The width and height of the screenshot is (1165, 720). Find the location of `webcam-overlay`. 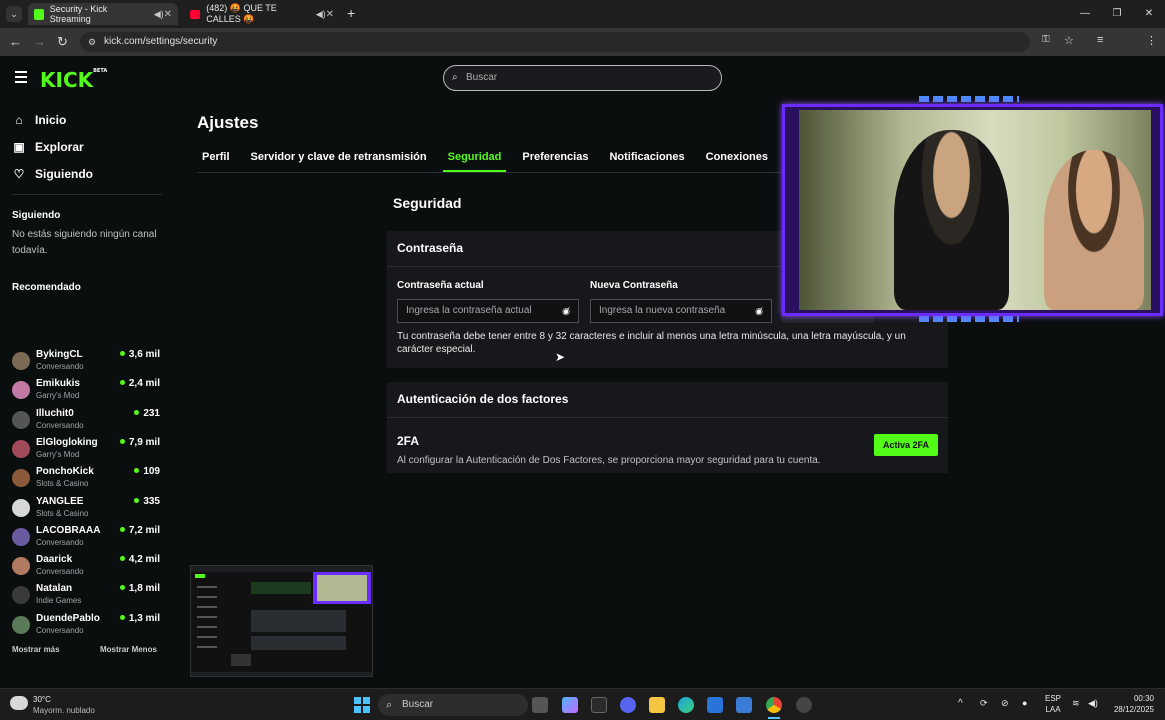

webcam-overlay is located at coordinates (972, 209).